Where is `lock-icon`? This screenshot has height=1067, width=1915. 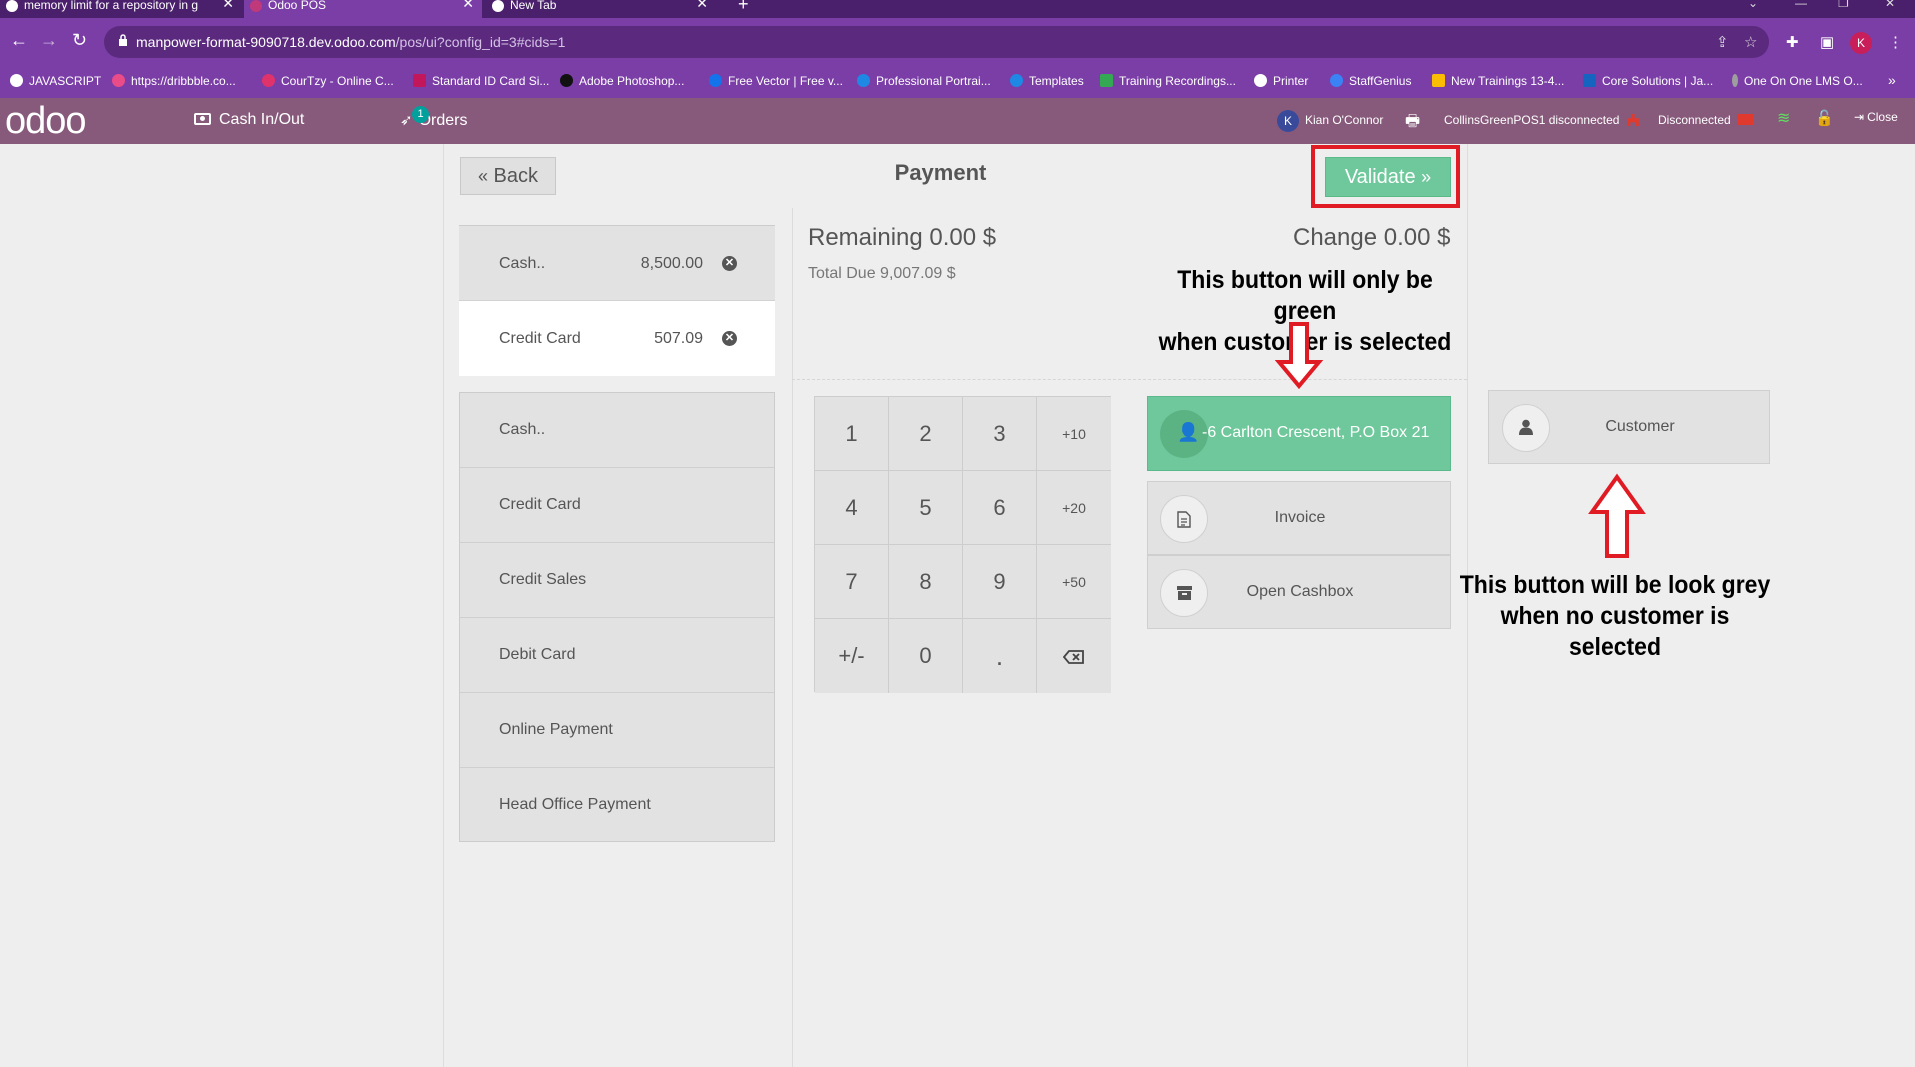 lock-icon is located at coordinates (123, 40).